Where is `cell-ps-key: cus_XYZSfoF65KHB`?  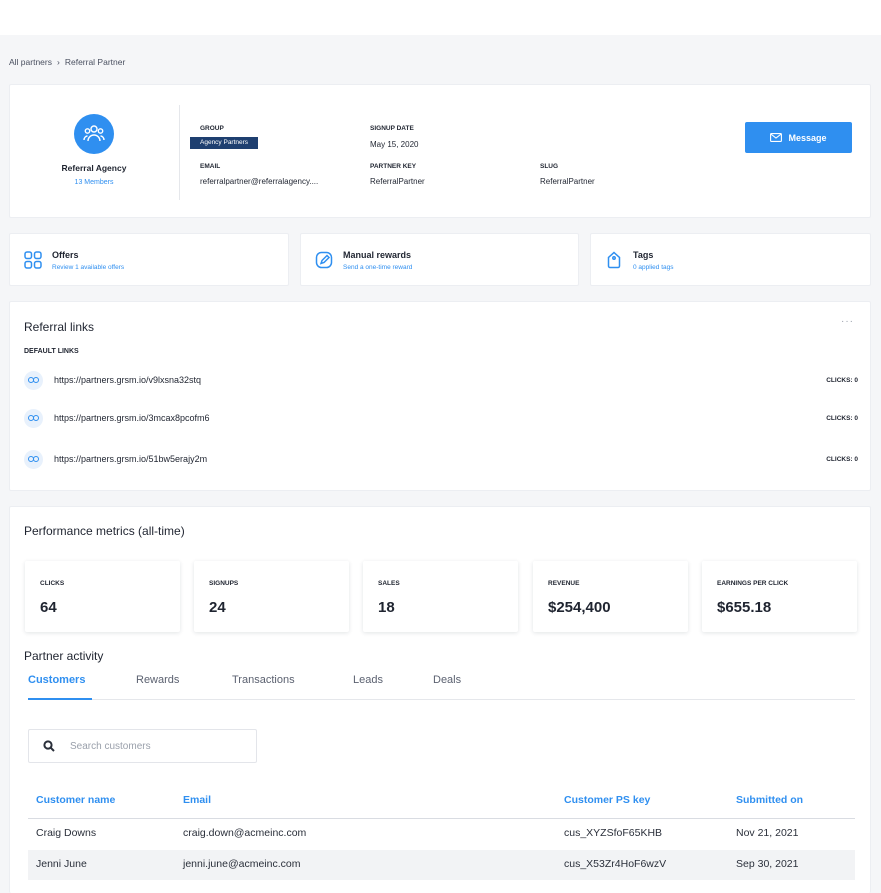 cell-ps-key: cus_XYZSfoF65KHB is located at coordinates (613, 833).